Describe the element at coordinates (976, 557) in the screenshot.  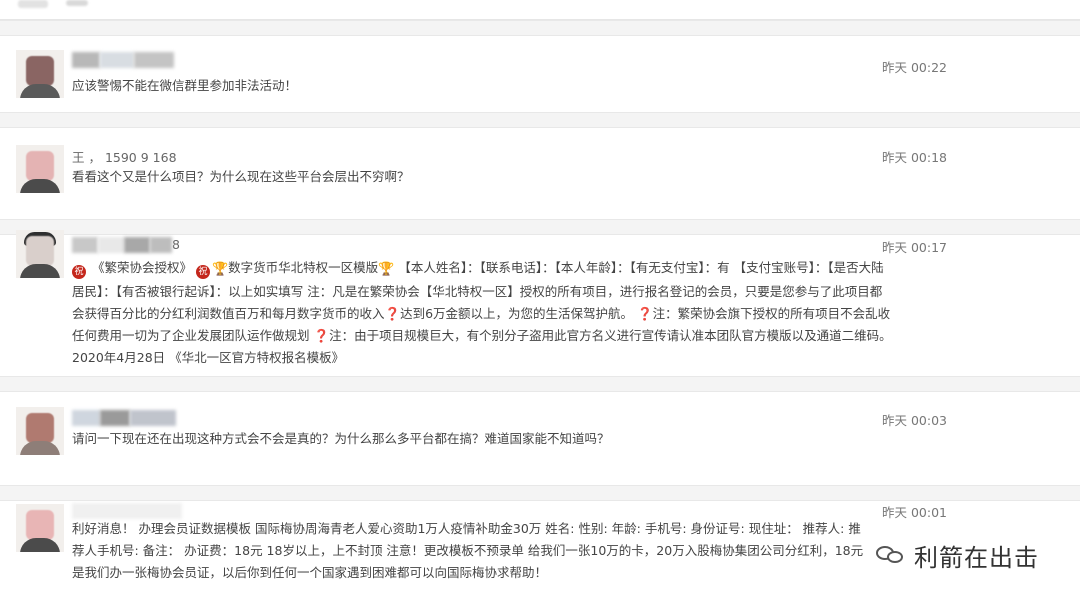
I see `watermark-text: 利箭在出击` at that location.